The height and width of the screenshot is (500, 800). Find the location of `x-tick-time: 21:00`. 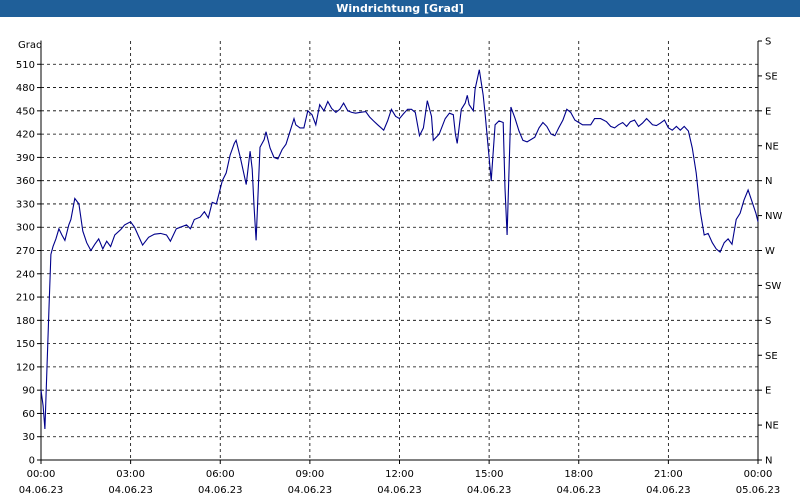

x-tick-time: 21:00 is located at coordinates (668, 474).